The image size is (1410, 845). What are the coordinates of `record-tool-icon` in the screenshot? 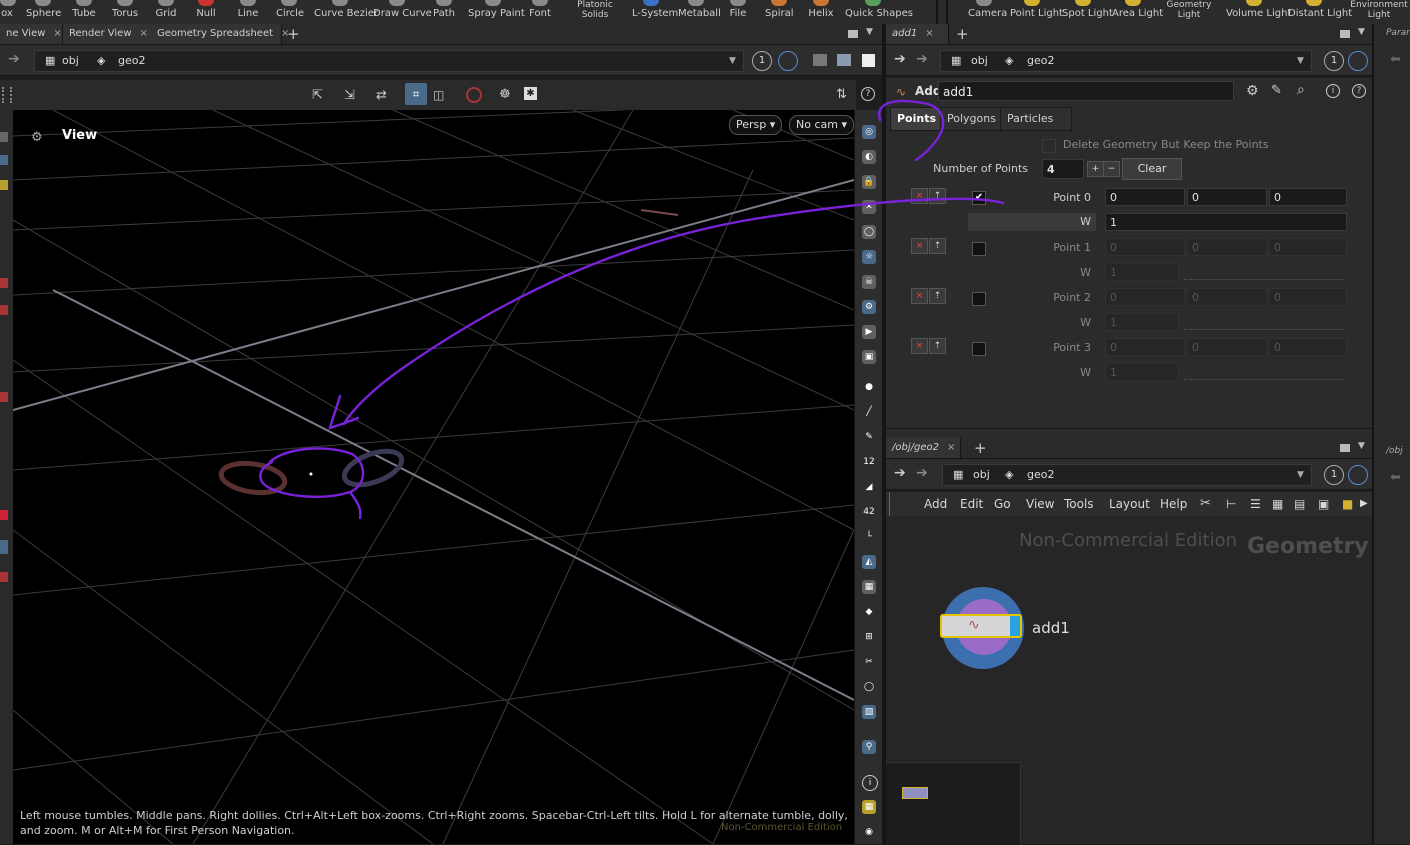 It's located at (4, 515).